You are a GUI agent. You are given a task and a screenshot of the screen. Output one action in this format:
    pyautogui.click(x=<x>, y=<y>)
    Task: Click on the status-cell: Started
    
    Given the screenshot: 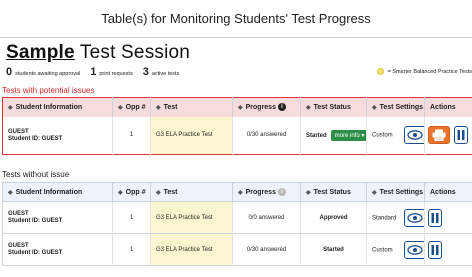 What is the action you would take?
    pyautogui.click(x=333, y=249)
    